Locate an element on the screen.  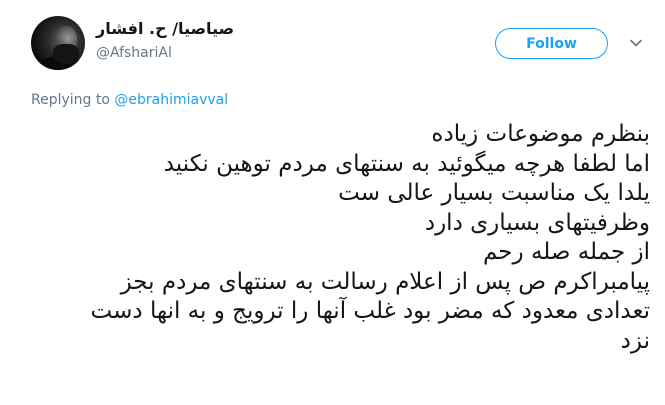
avatar is located at coordinates (58, 43).